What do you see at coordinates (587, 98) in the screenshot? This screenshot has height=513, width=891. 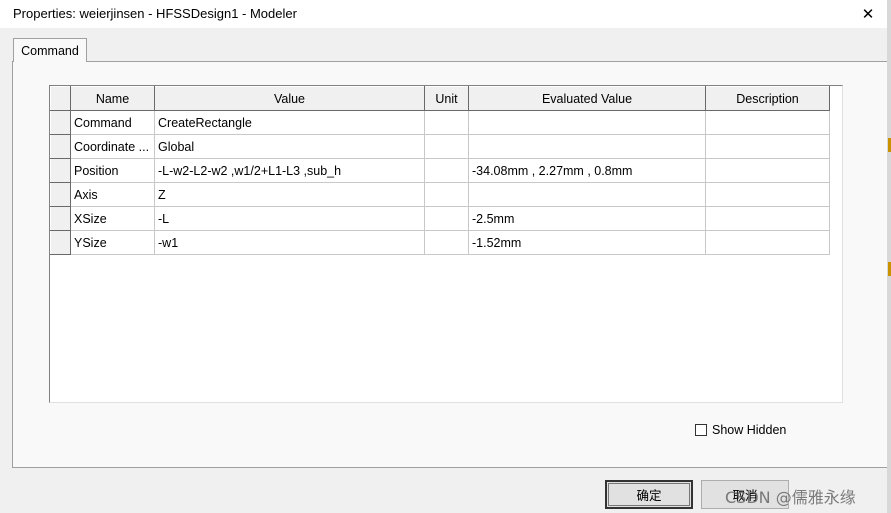 I see `column-header-evaluated-value: Evaluated Value` at bounding box center [587, 98].